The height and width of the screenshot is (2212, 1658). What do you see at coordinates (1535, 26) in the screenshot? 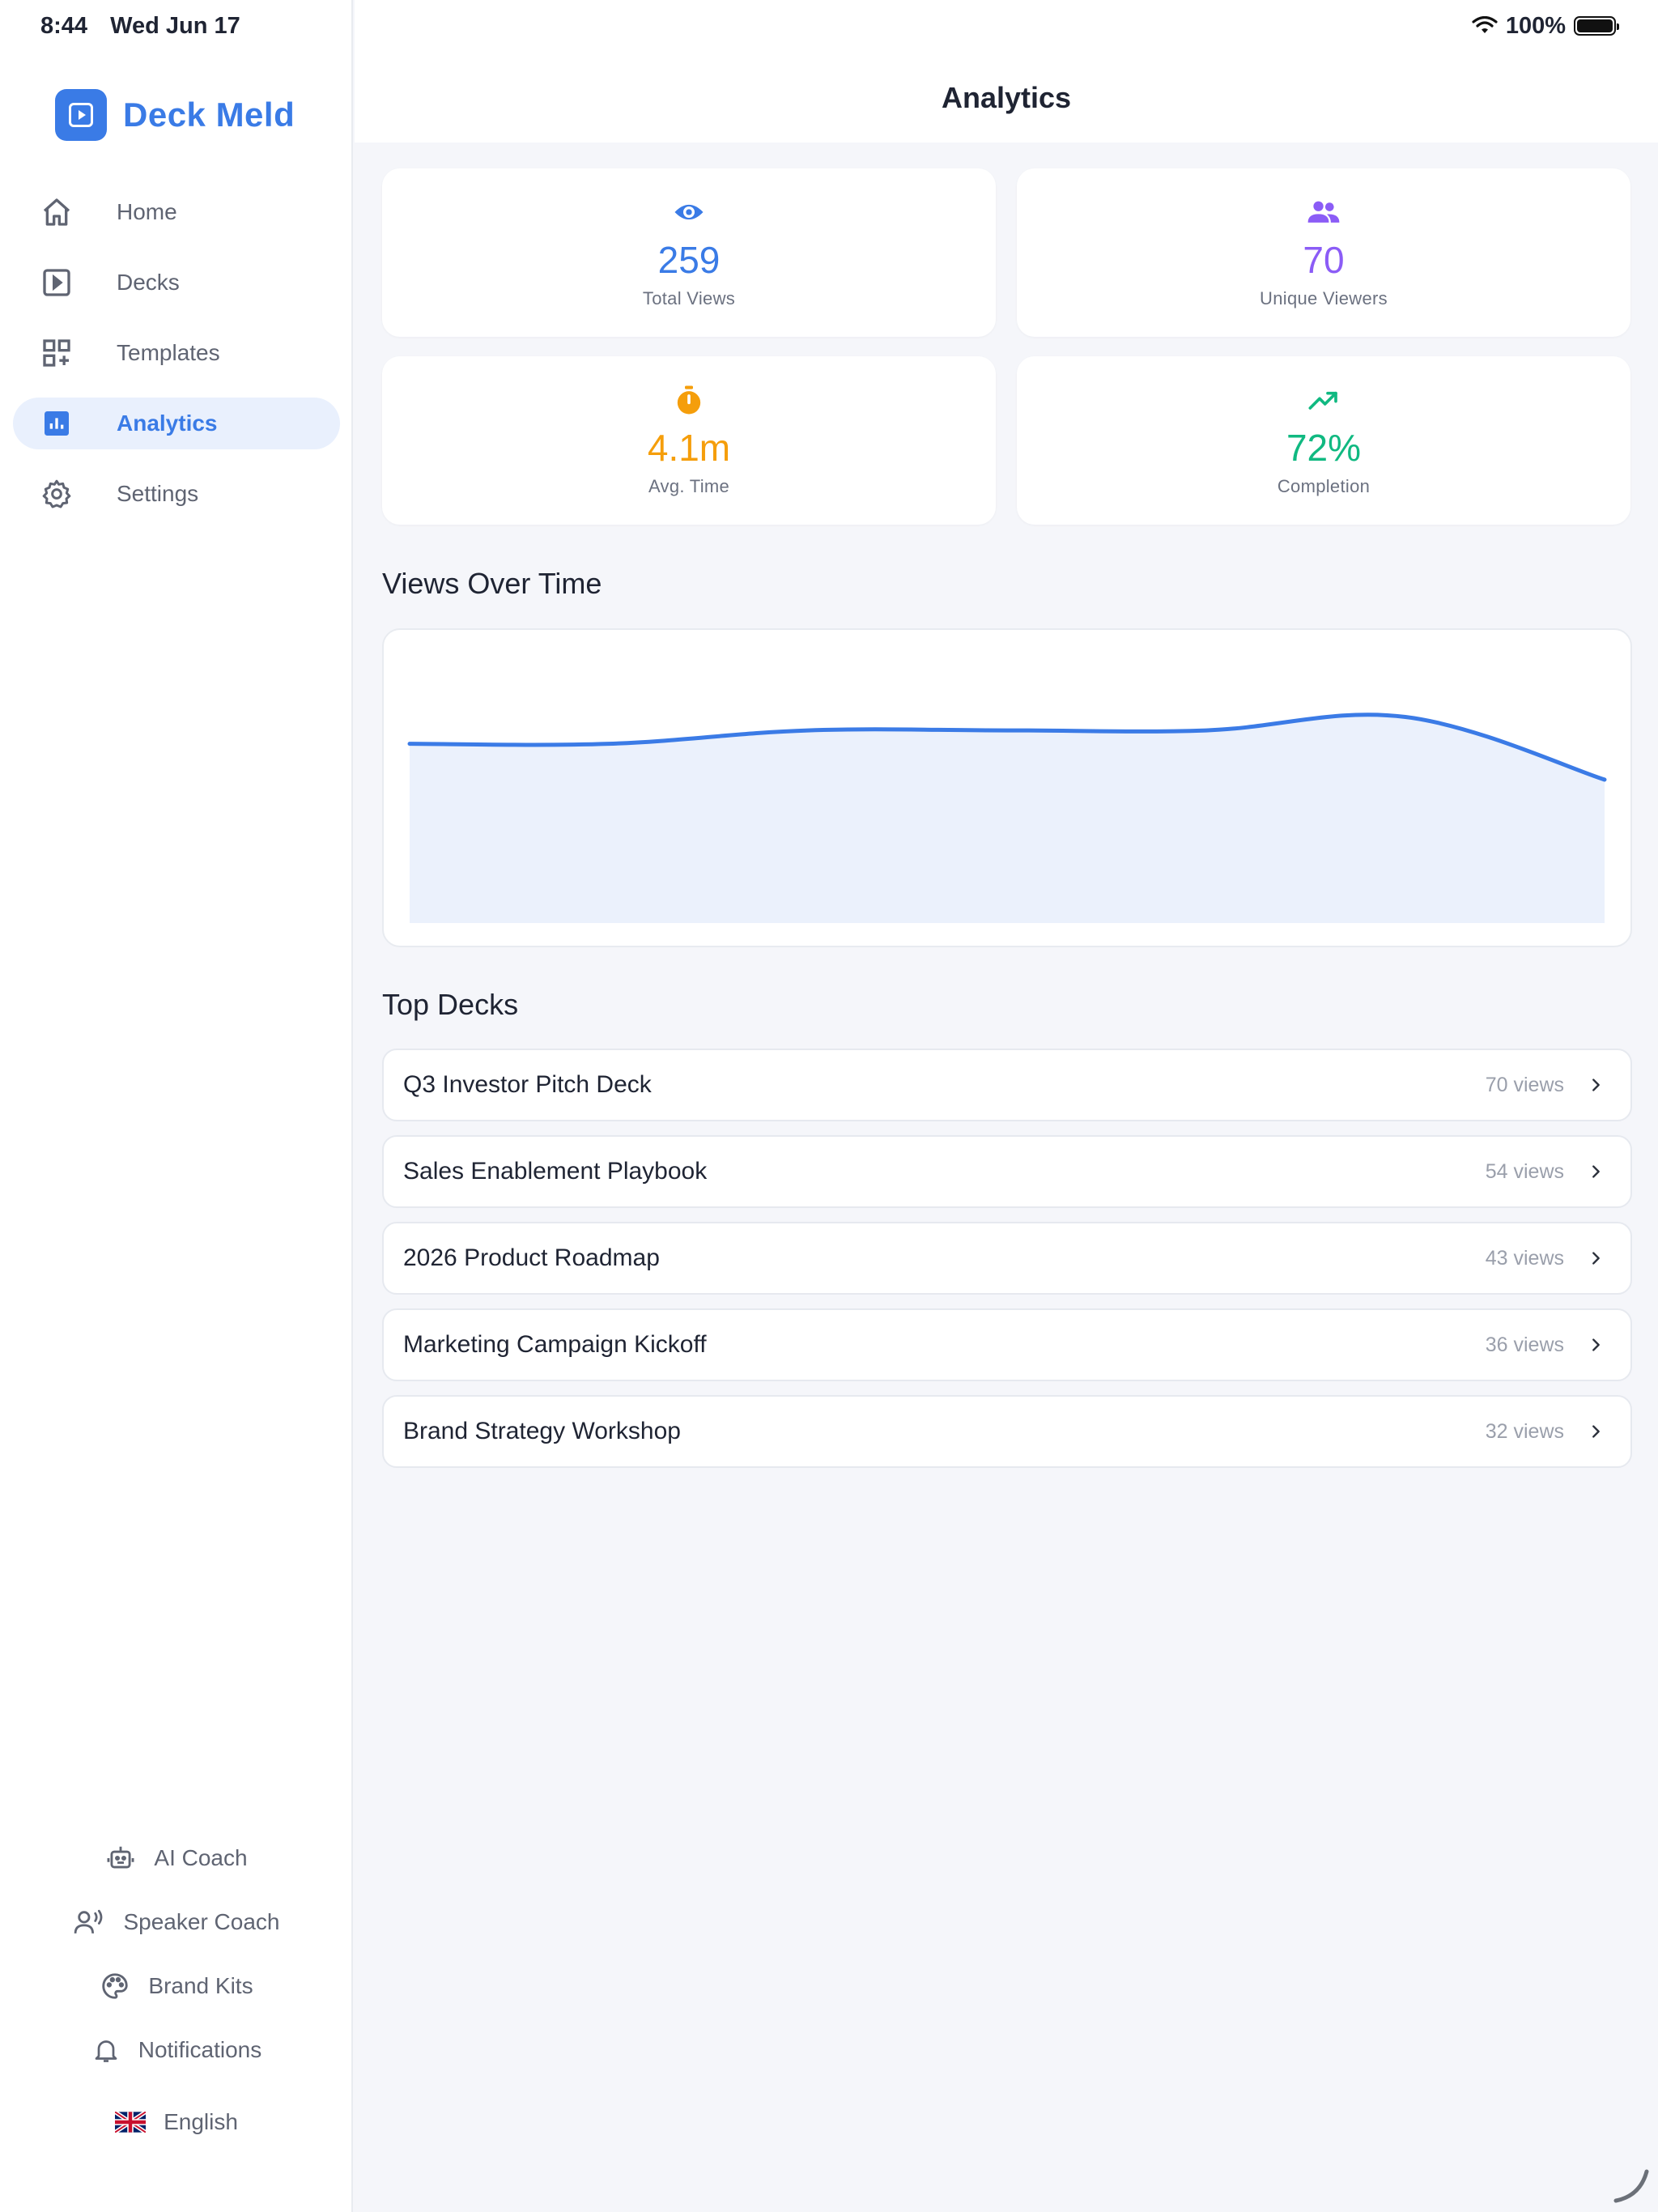
I see `battery-percent: 100%` at bounding box center [1535, 26].